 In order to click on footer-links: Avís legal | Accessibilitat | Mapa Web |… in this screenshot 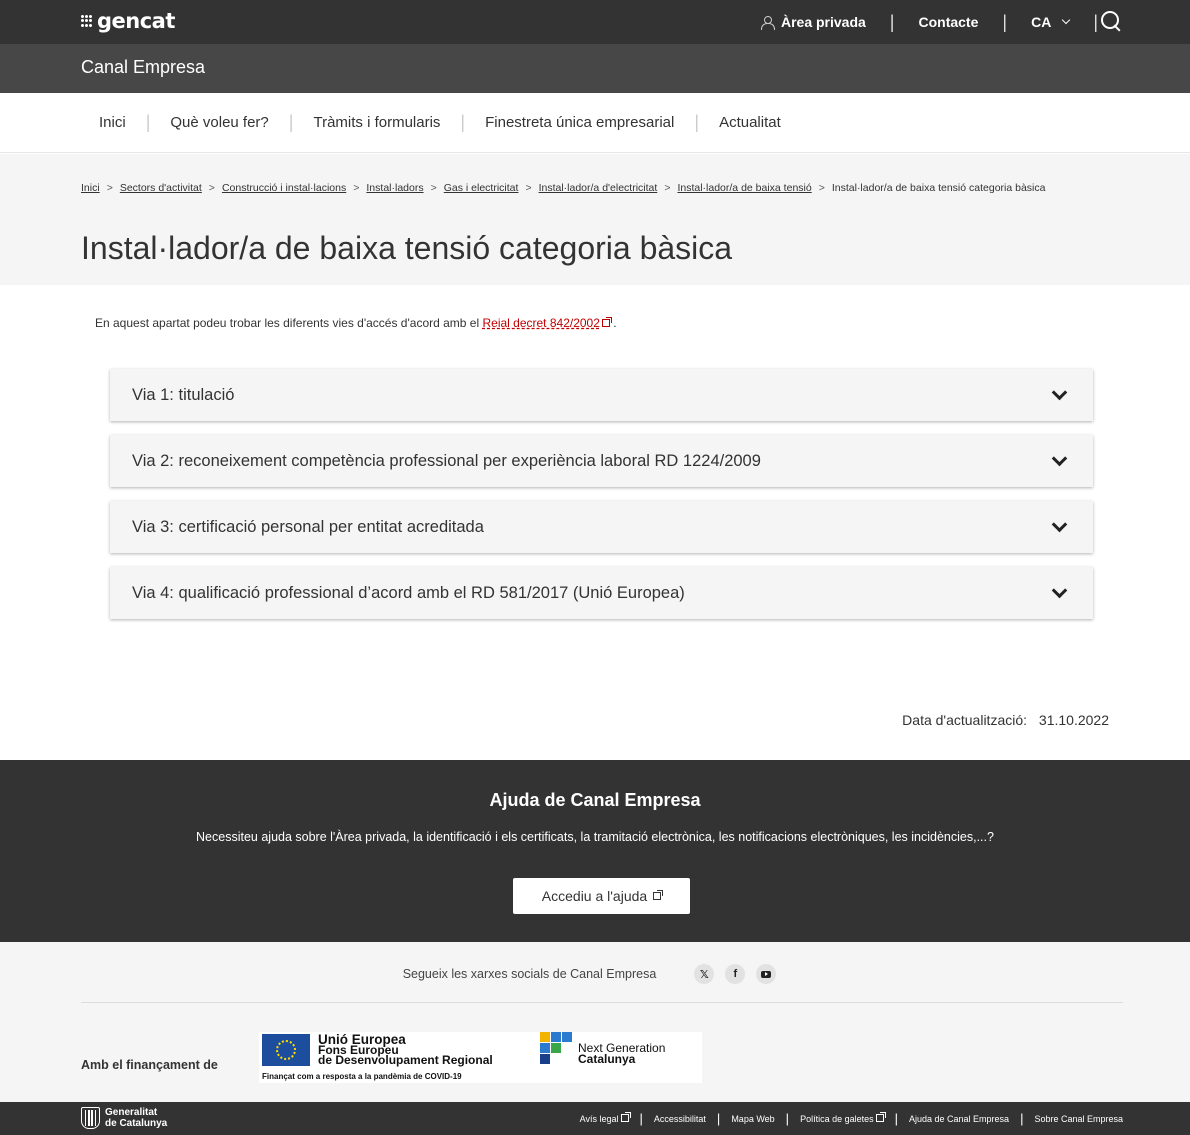, I will do `click(851, 1118)`.